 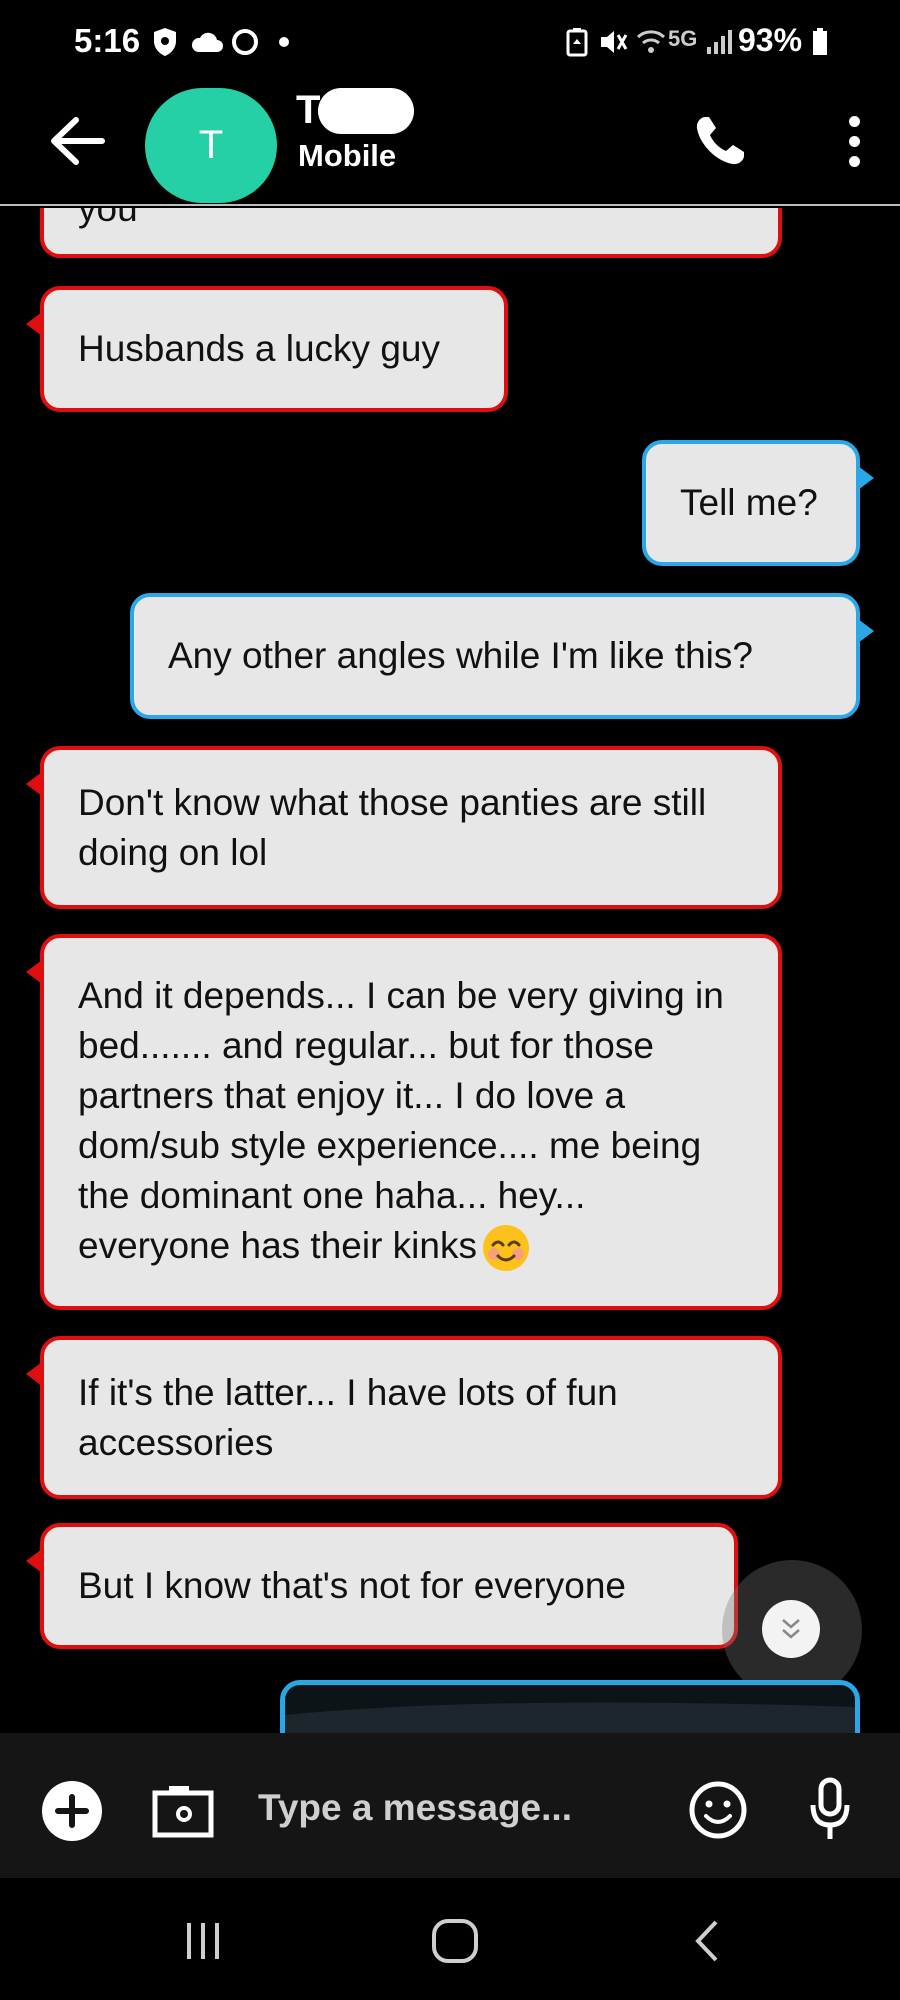 I want to click on recents-icon, so click(x=203, y=1941).